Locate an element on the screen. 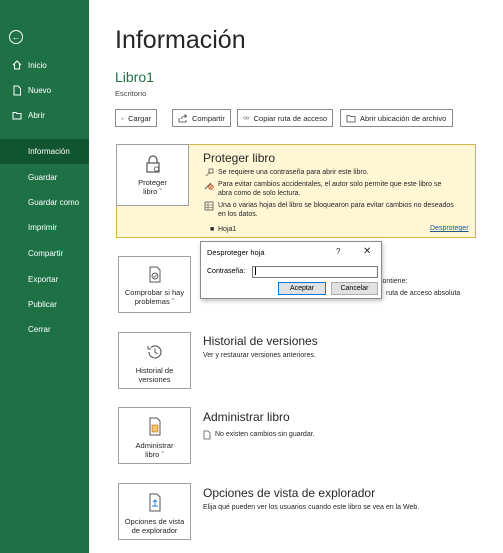  protected-sheet-item: ■ Hoja1 is located at coordinates (223, 229).